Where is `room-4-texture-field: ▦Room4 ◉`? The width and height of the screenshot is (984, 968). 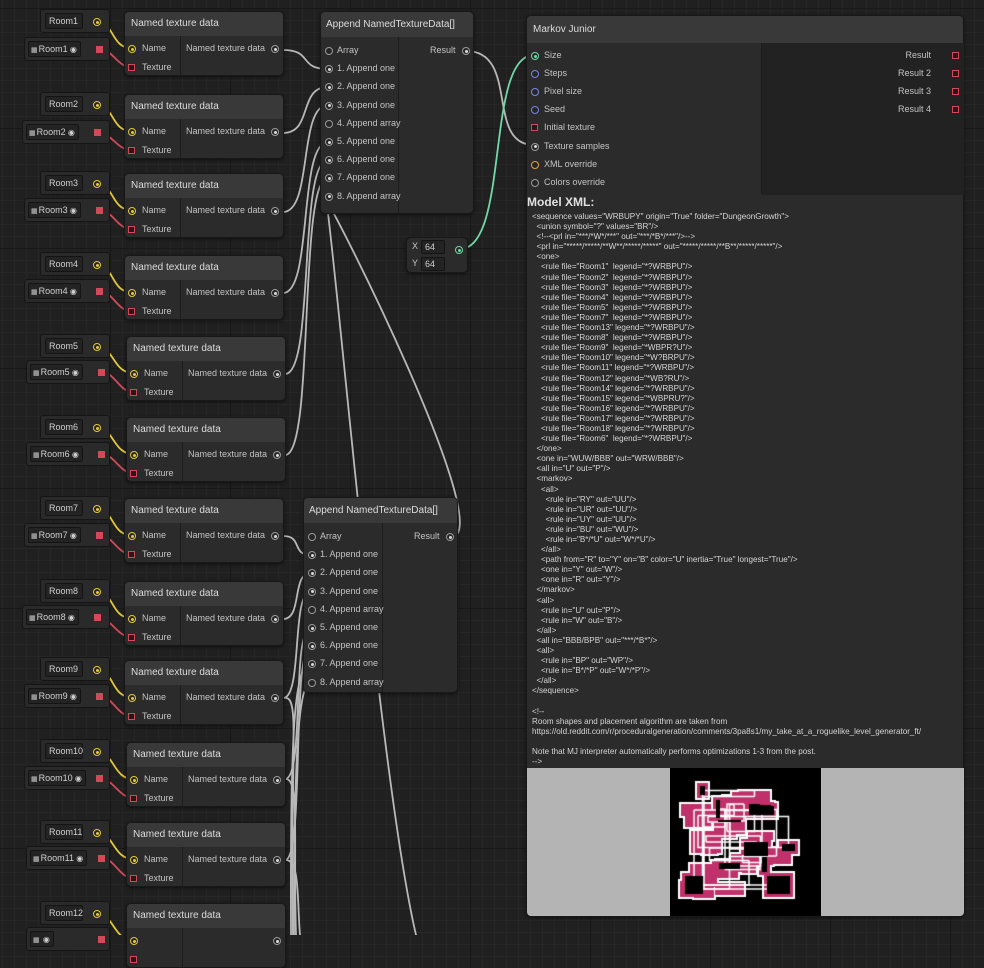
room-4-texture-field: ▦Room4 ◉ is located at coordinates (54, 291).